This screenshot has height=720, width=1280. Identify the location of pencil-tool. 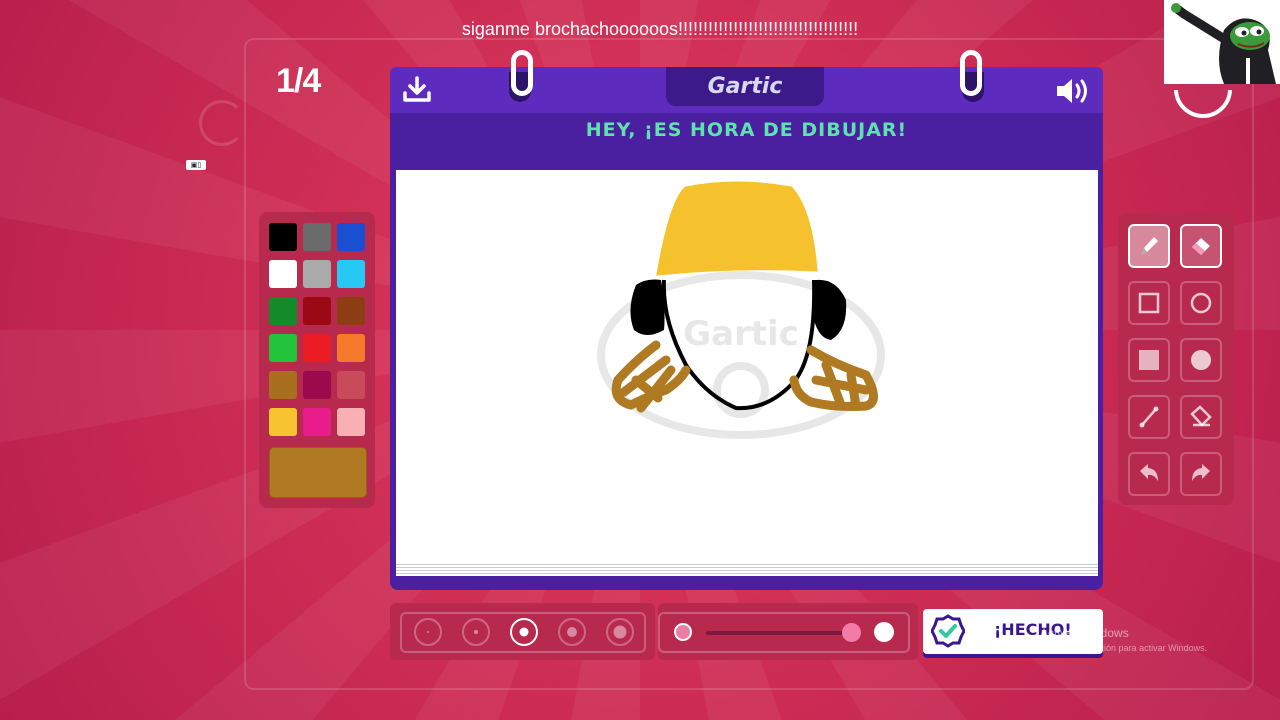
(1149, 246).